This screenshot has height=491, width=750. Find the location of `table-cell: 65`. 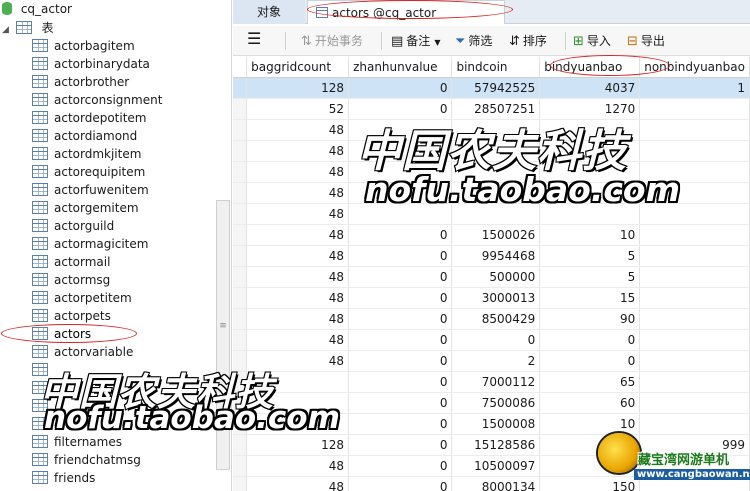

table-cell: 65 is located at coordinates (590, 382).